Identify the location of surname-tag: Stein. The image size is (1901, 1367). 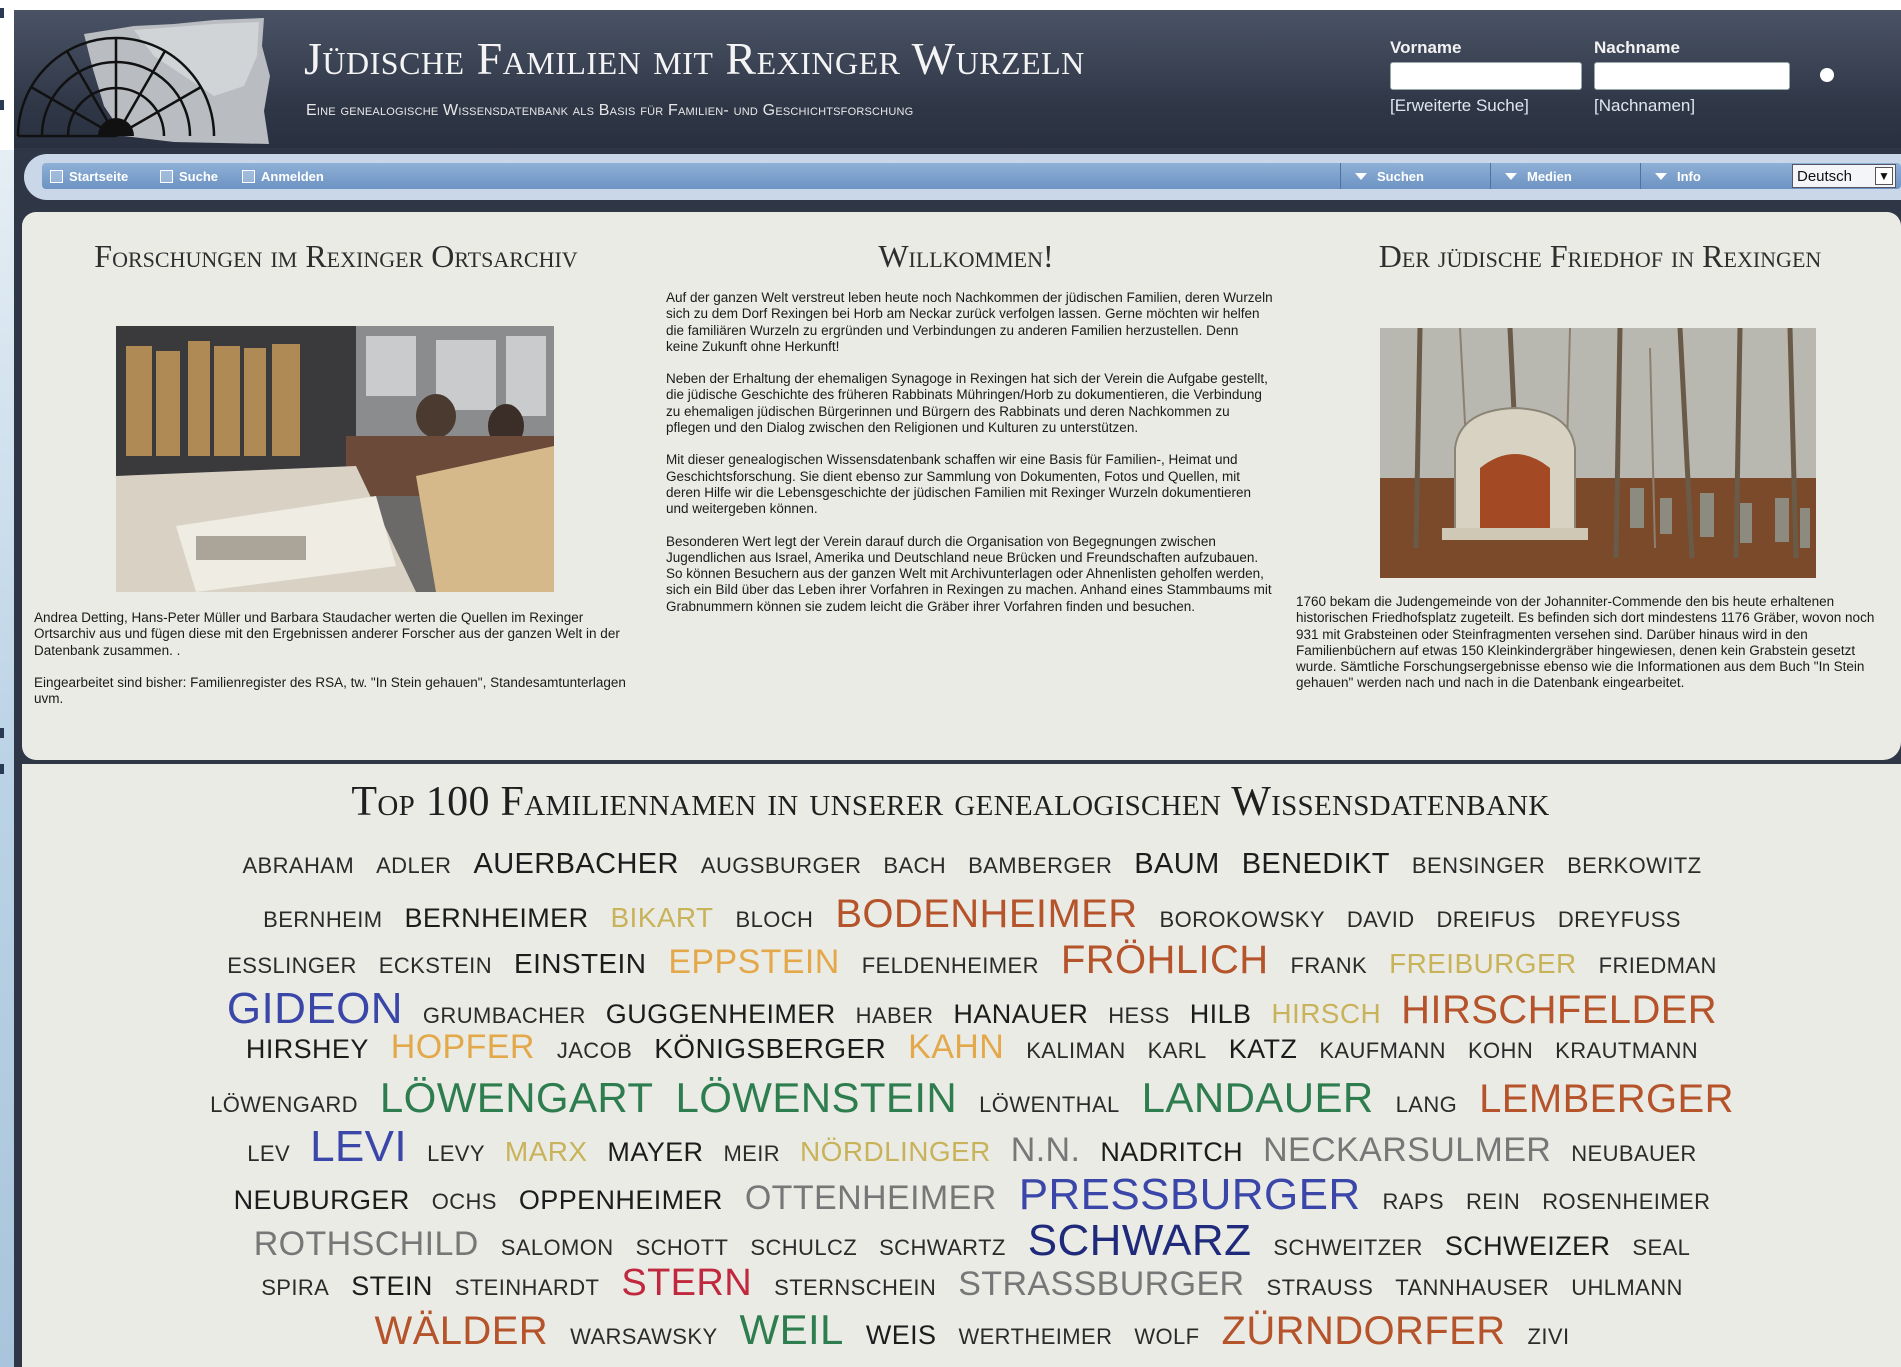
(392, 1286).